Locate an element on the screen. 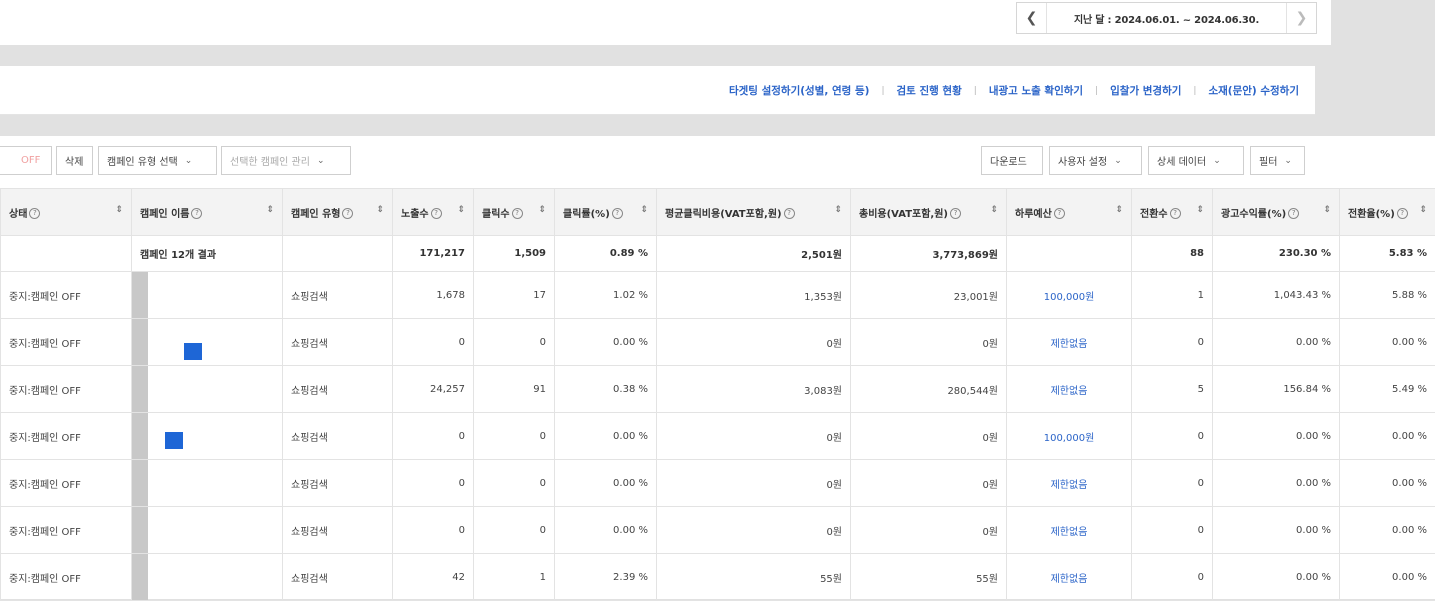 This screenshot has height=601, width=1435. delete-button: 삭제 is located at coordinates (74, 160).